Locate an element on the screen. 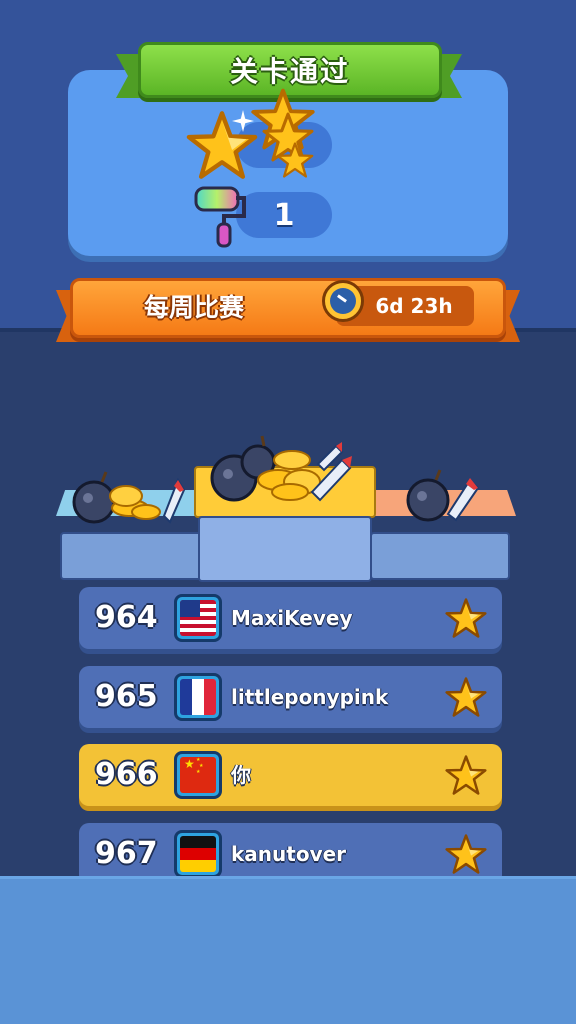 The image size is (576, 1024). rank-number: 964 is located at coordinates (126, 617).